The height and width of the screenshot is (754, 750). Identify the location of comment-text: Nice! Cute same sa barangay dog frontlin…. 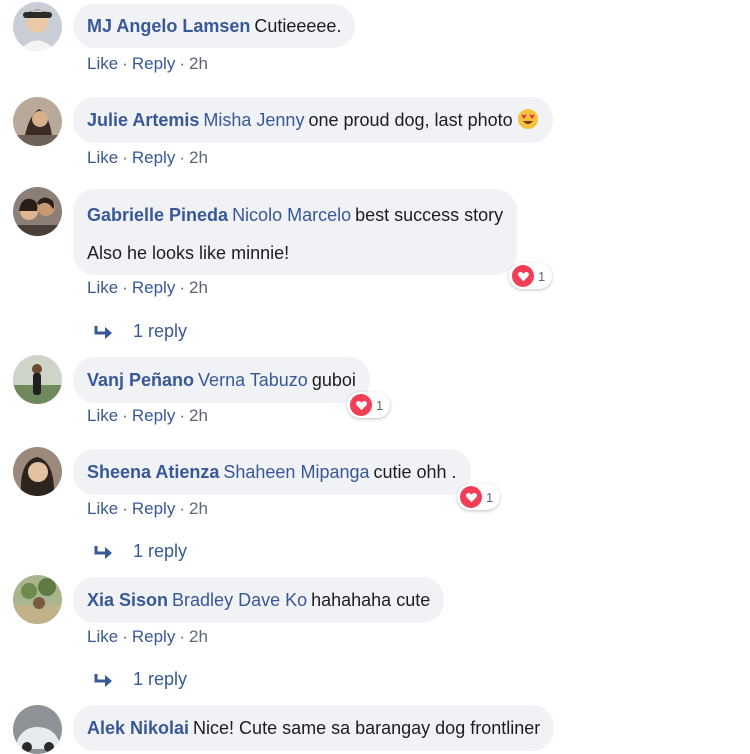
(367, 728).